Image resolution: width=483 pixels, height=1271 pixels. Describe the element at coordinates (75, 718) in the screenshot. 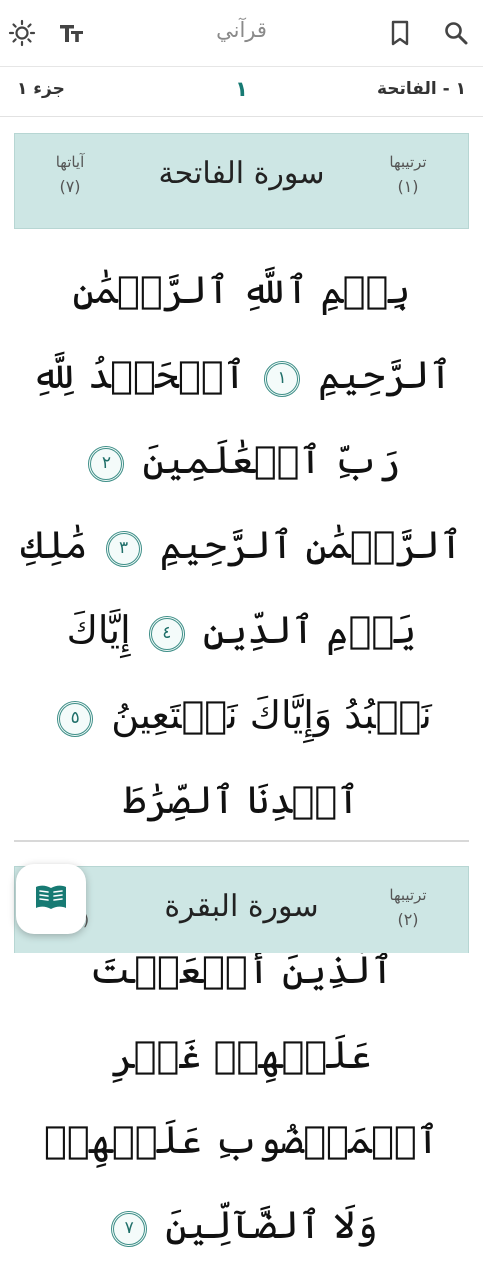

I see `ayah-number-marker: ٥` at that location.